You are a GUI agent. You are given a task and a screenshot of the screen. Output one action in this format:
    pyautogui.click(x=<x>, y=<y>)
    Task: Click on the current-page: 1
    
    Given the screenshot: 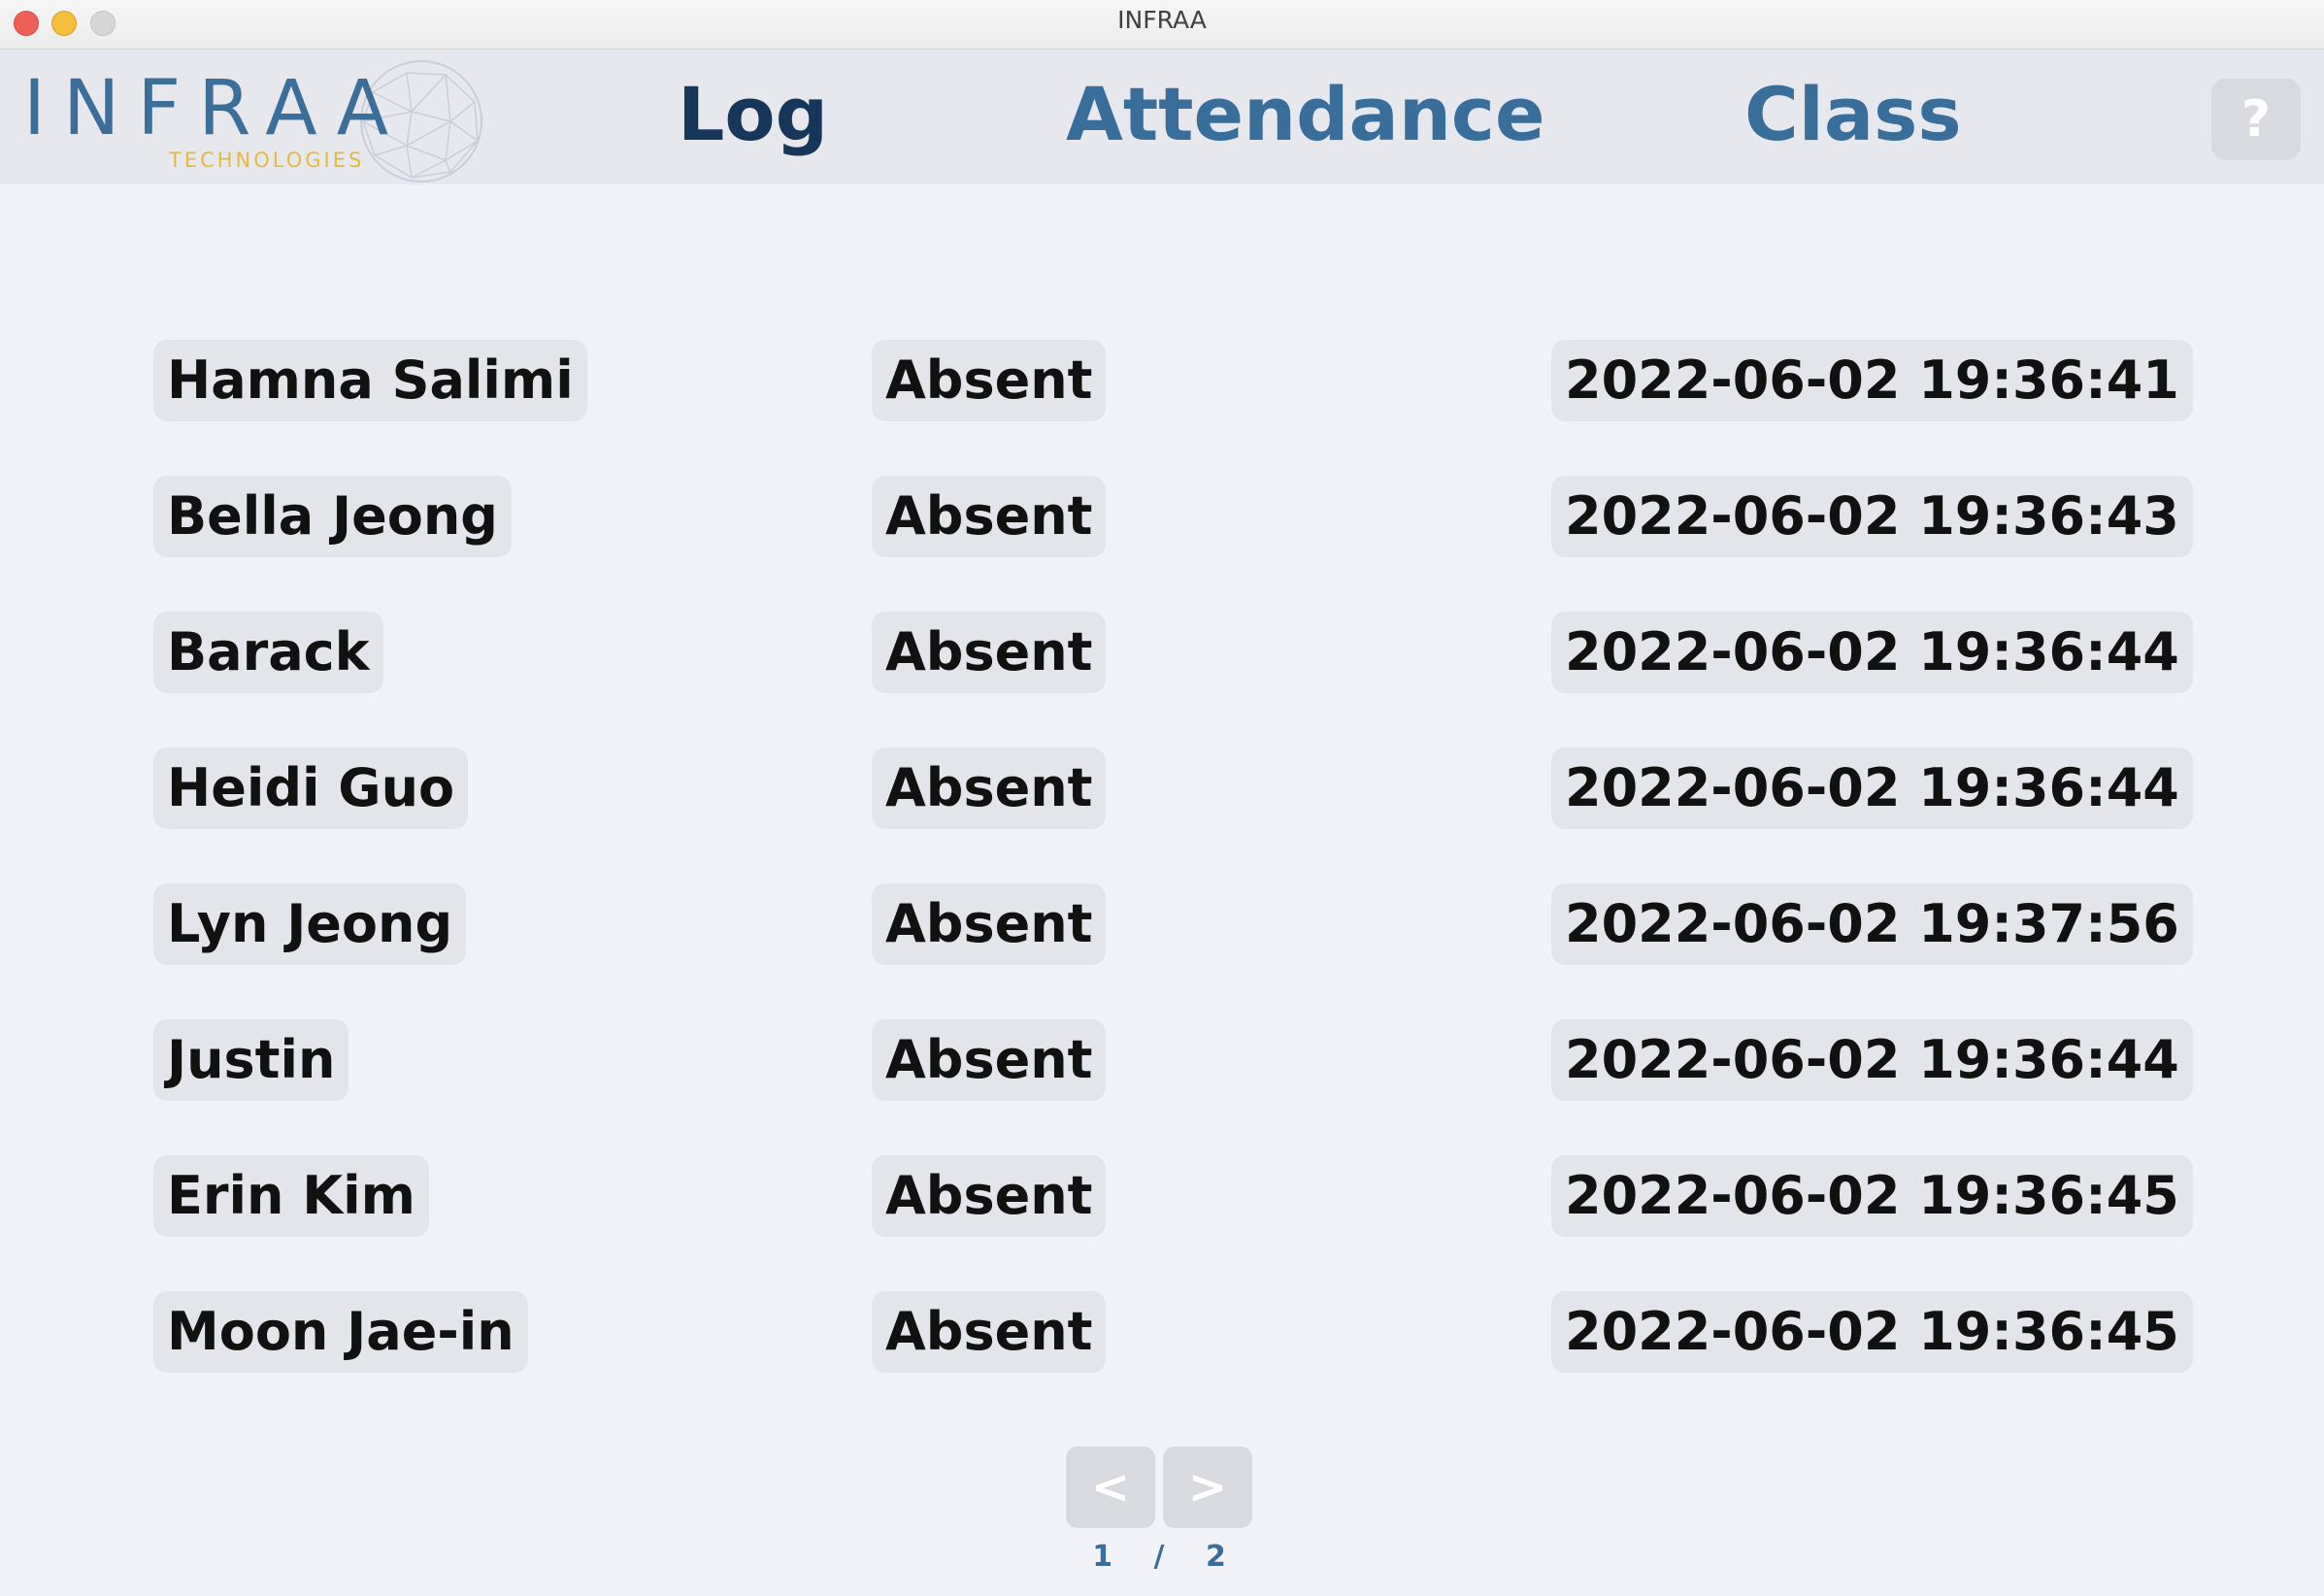 What is the action you would take?
    pyautogui.click(x=1102, y=1557)
    